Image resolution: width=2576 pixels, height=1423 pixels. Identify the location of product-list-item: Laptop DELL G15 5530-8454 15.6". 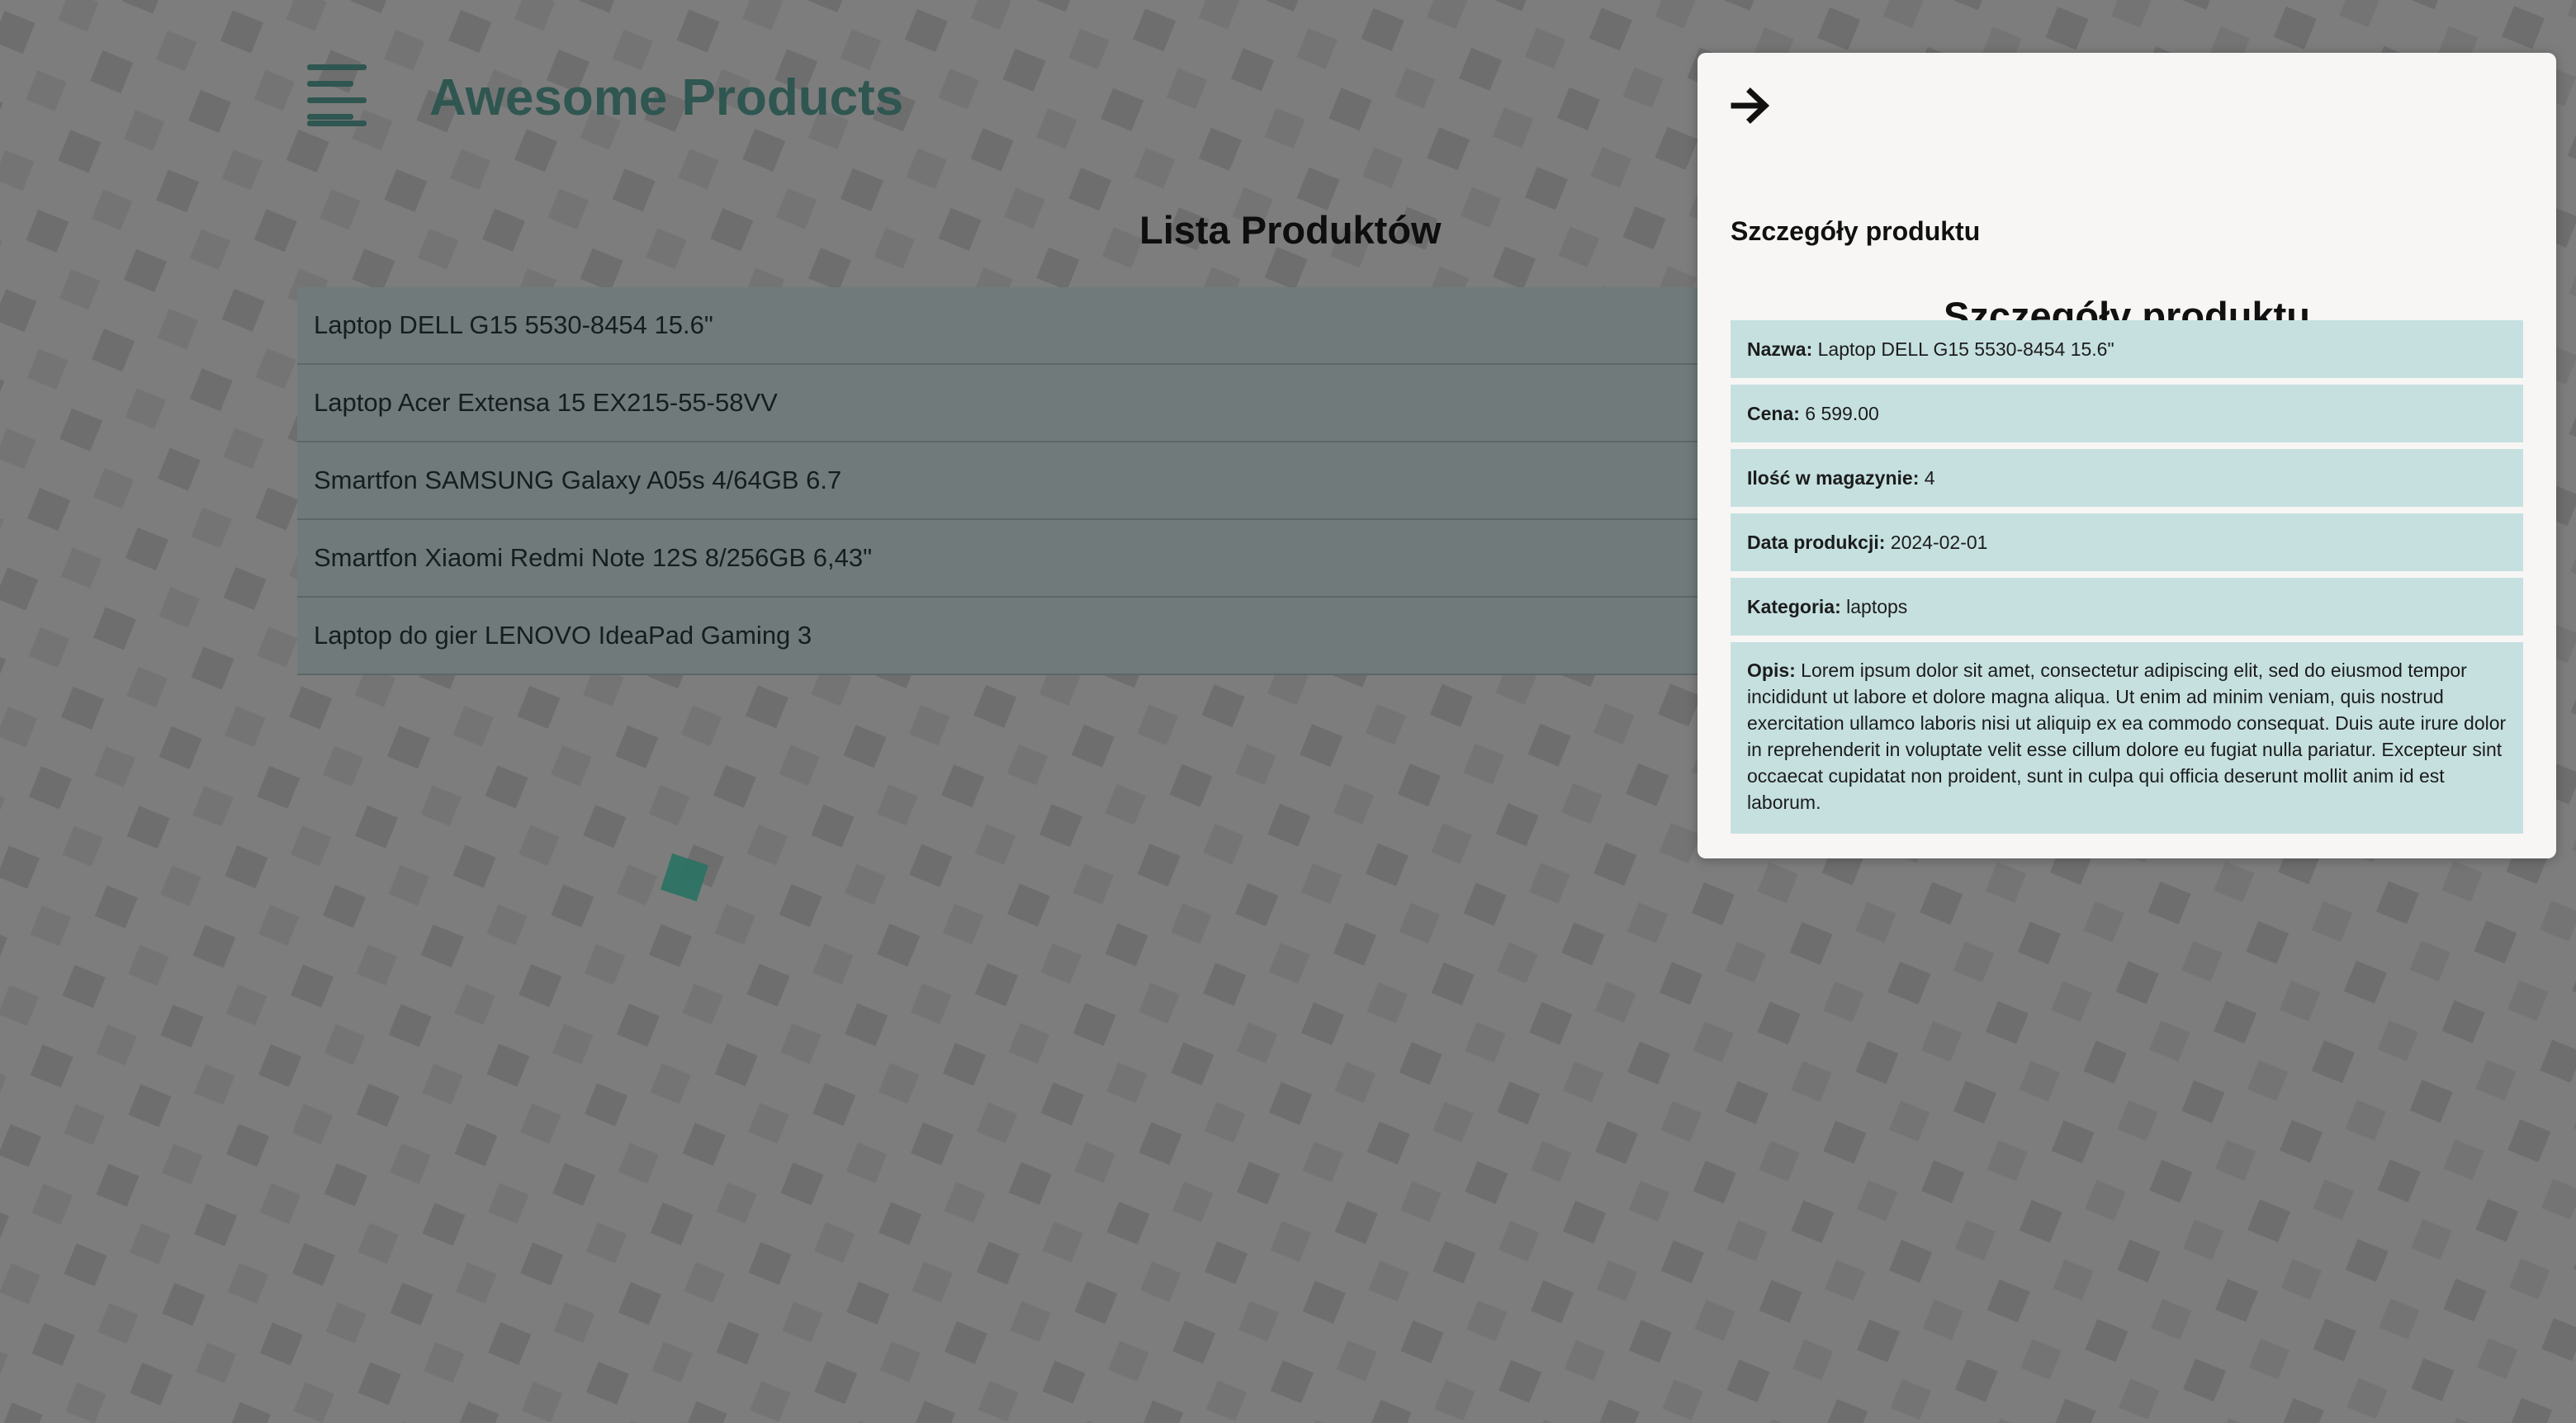
(999, 326).